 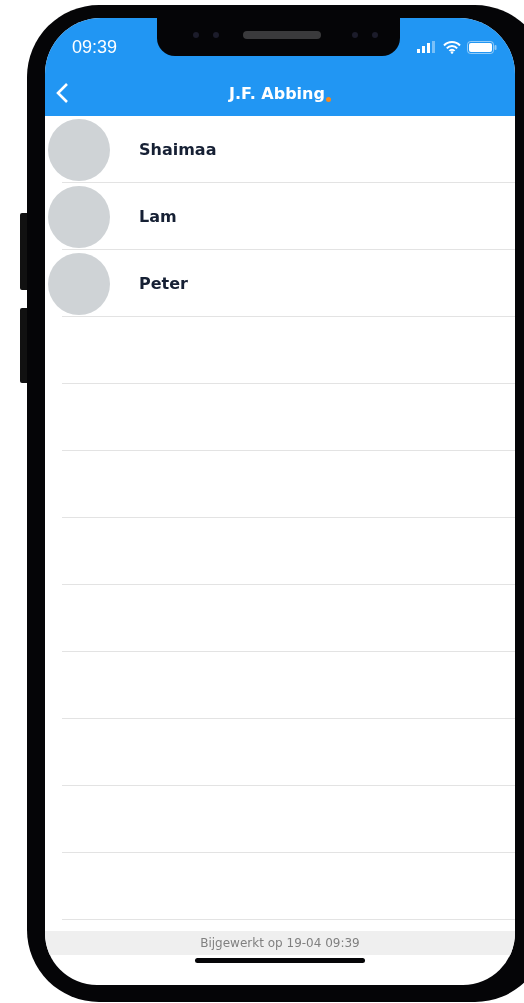 What do you see at coordinates (280, 943) in the screenshot?
I see `updated-text: Bijgewerkt op 19-04 09:39` at bounding box center [280, 943].